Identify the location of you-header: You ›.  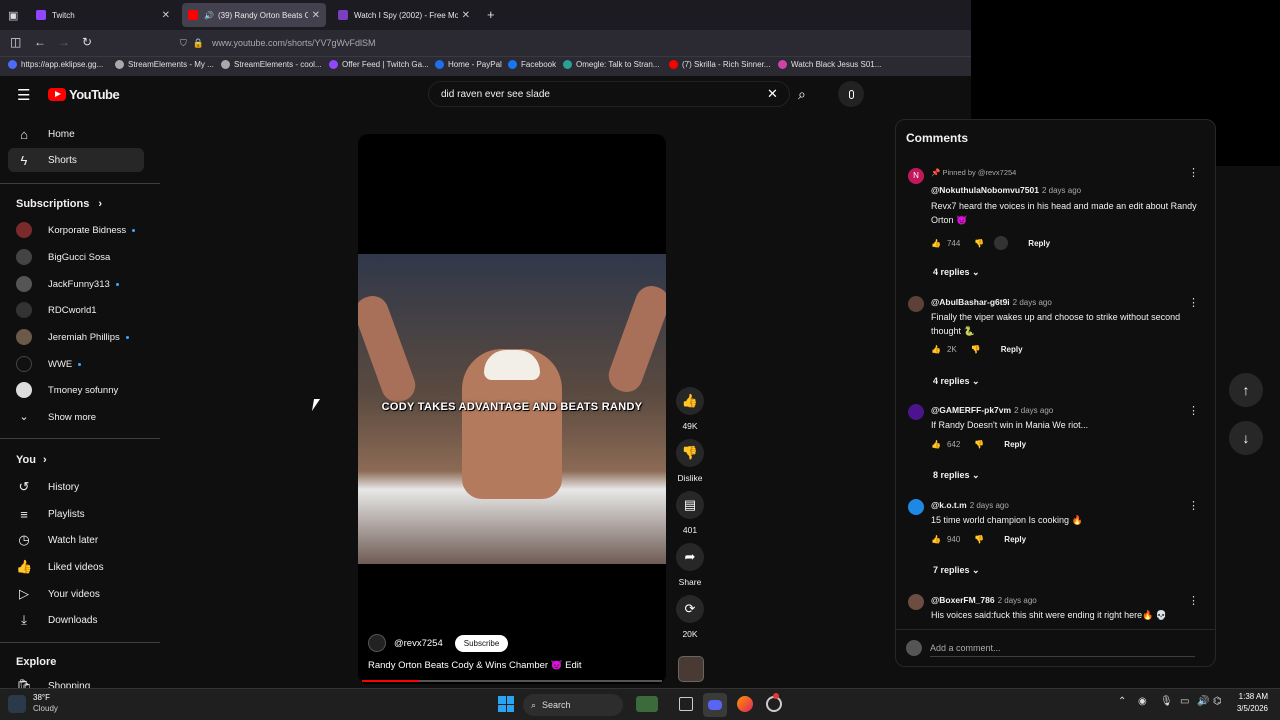
(31, 460).